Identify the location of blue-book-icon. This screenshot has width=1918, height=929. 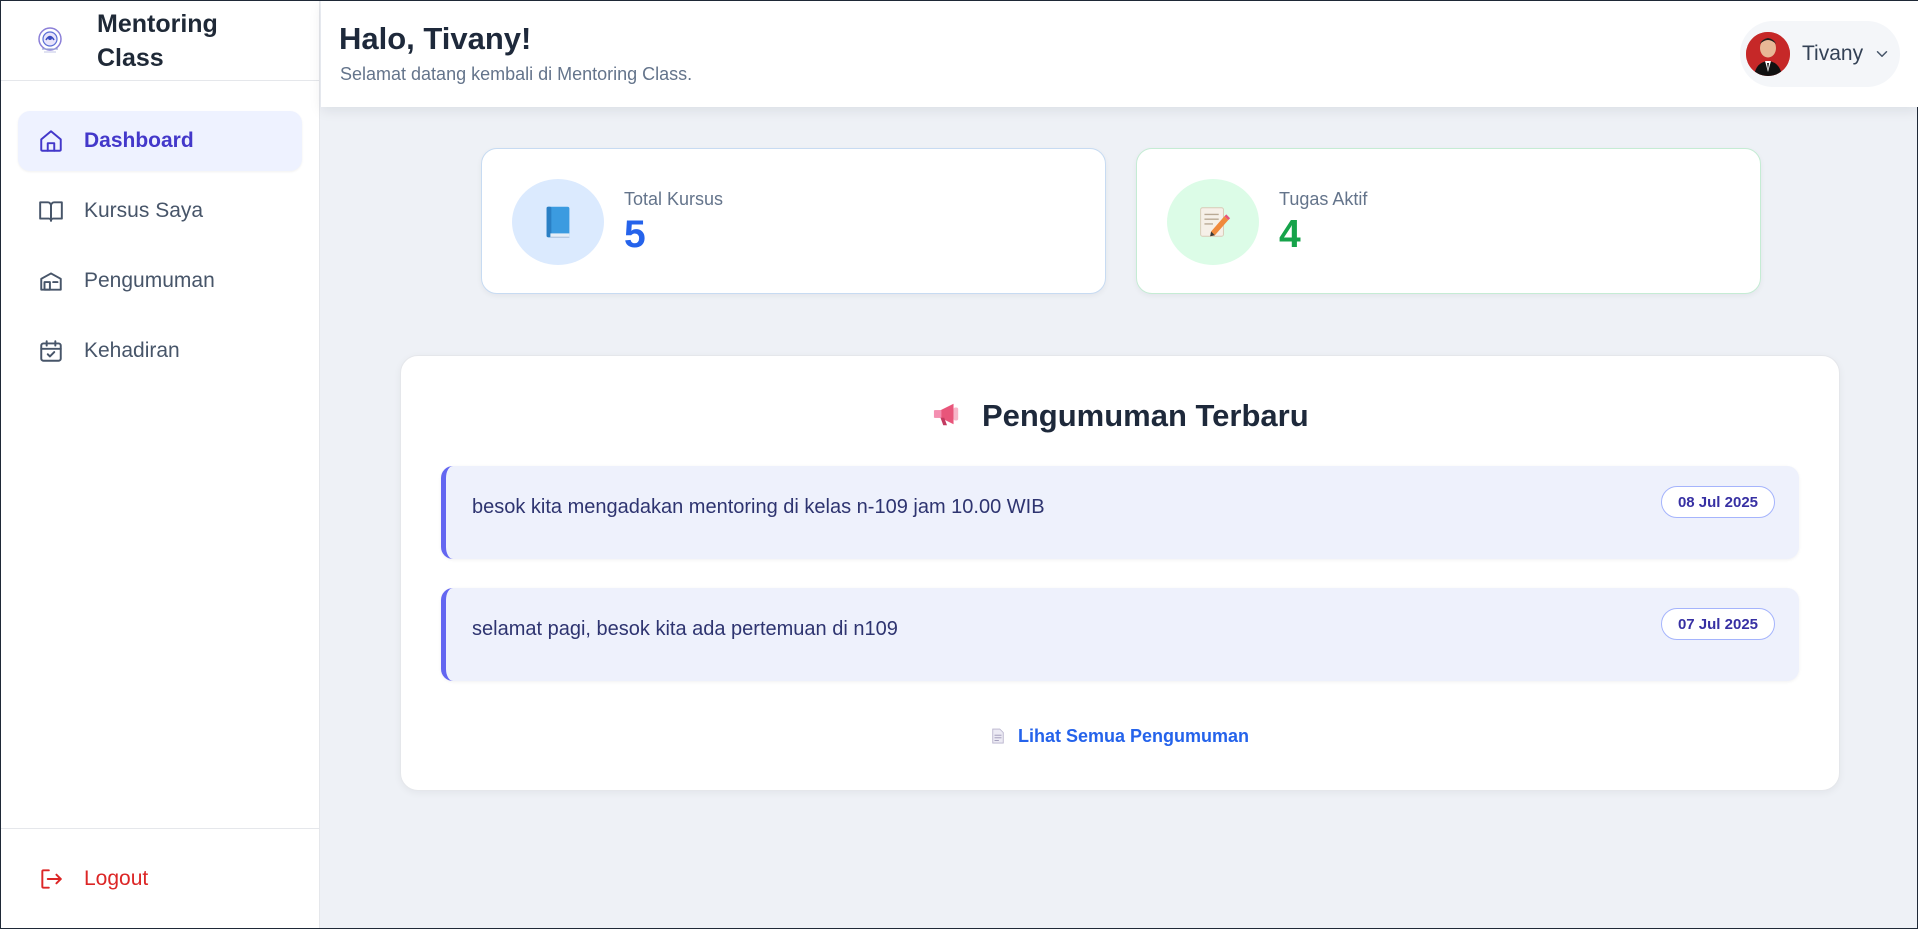
(558, 222).